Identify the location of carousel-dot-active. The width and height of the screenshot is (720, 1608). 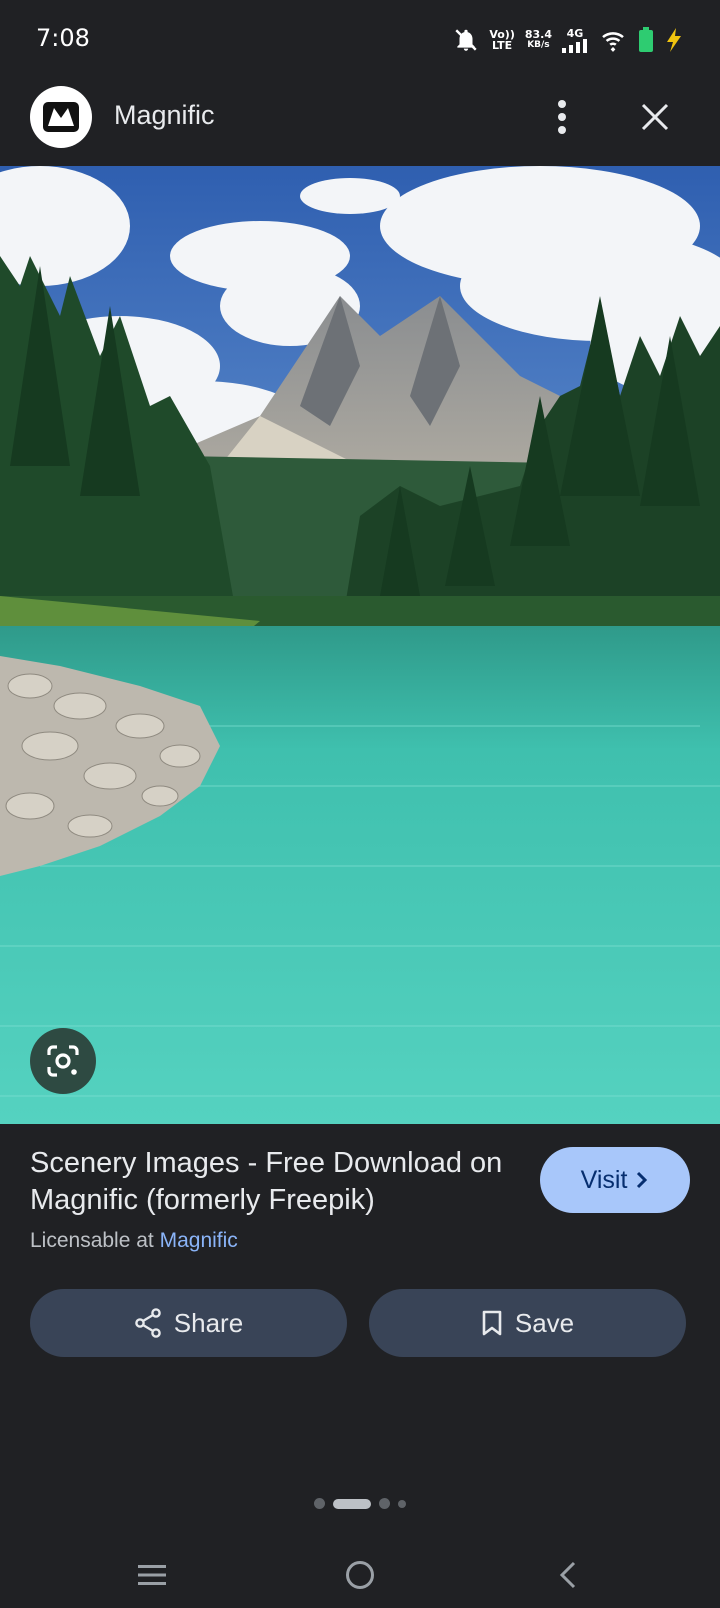
(352, 1503).